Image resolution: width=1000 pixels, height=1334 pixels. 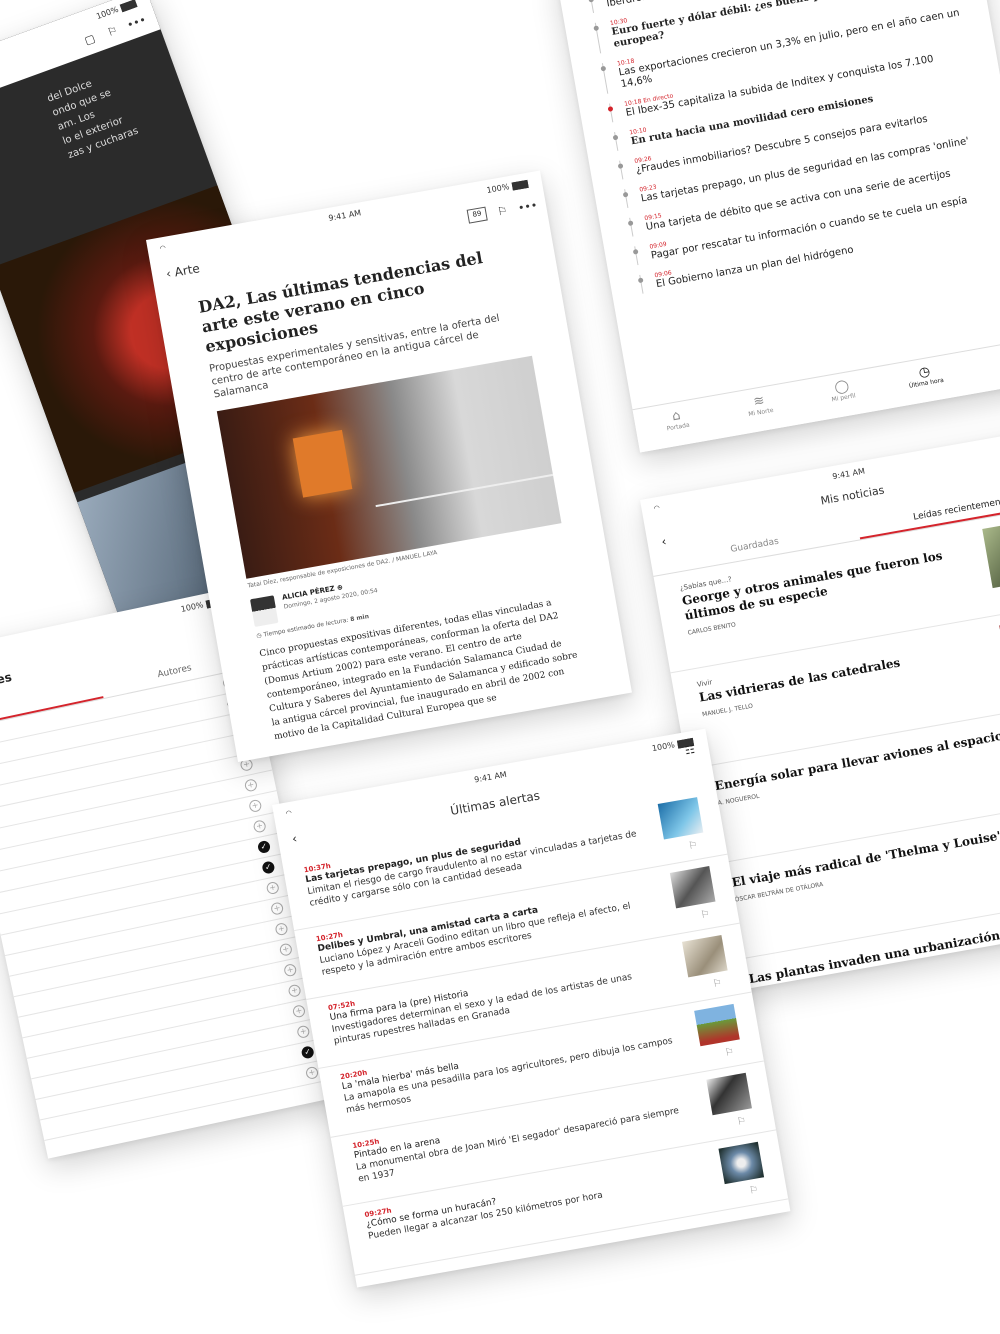 I want to click on follow-icon: ⊕, so click(x=339, y=587).